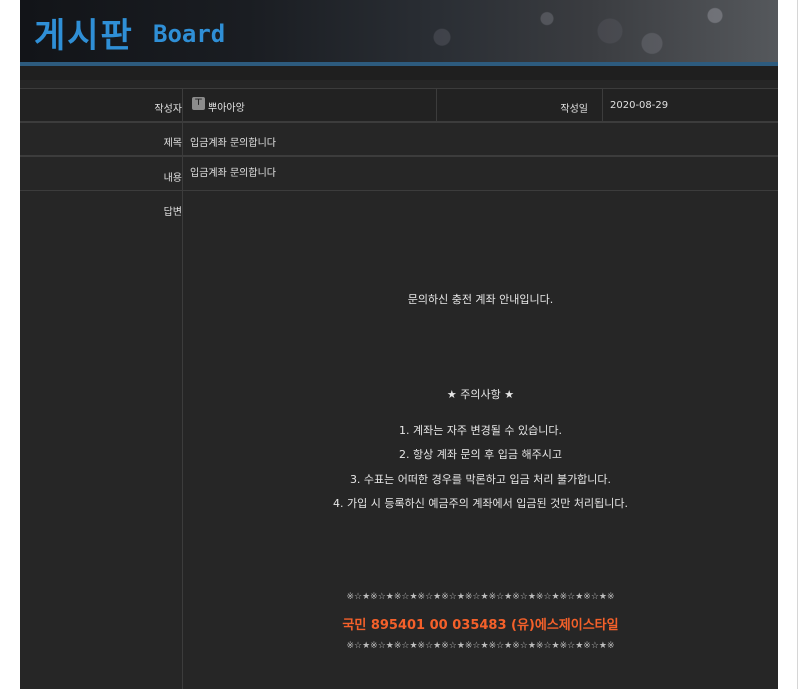 The image size is (800, 689). I want to click on table-top-gap, so click(399, 84).